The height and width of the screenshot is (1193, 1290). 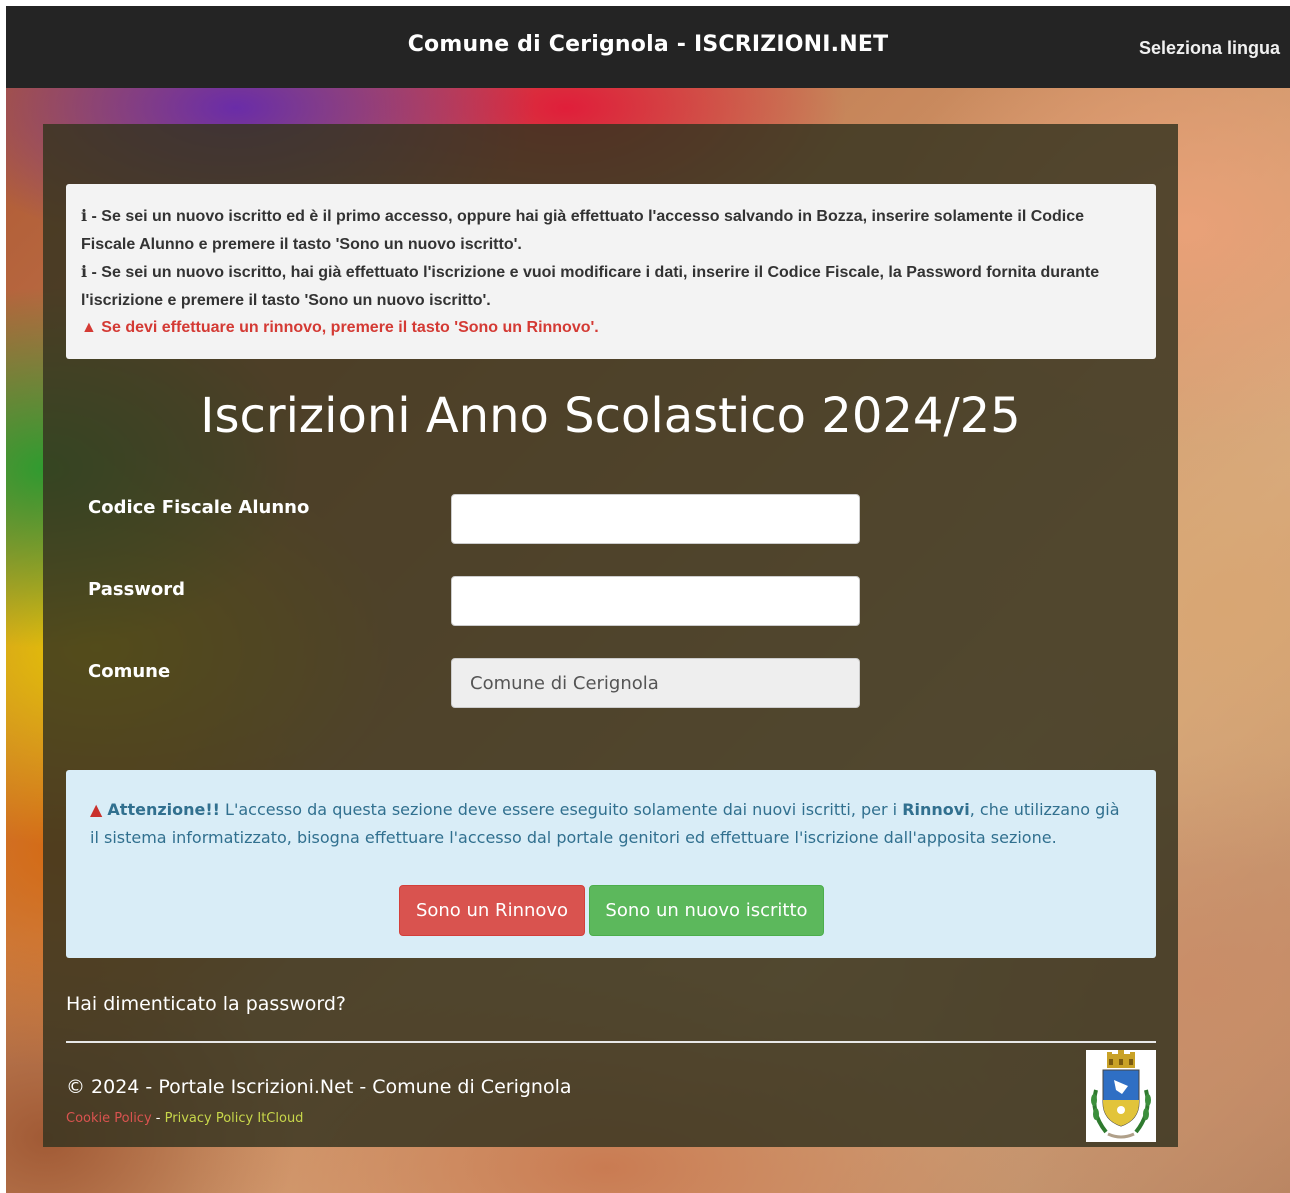 What do you see at coordinates (137, 589) in the screenshot?
I see `password-label: Password` at bounding box center [137, 589].